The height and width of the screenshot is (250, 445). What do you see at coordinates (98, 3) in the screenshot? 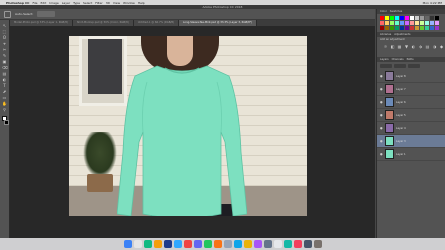
I see `menu-filter: Filter` at bounding box center [98, 3].